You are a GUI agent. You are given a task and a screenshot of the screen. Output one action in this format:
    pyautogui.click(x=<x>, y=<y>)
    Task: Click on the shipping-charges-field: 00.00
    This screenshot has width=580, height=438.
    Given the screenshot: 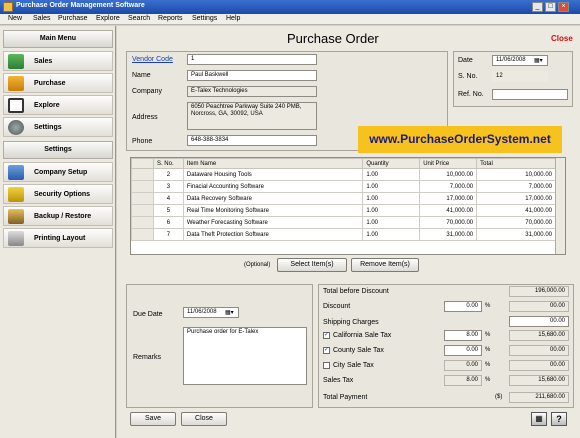 What is the action you would take?
    pyautogui.click(x=539, y=321)
    